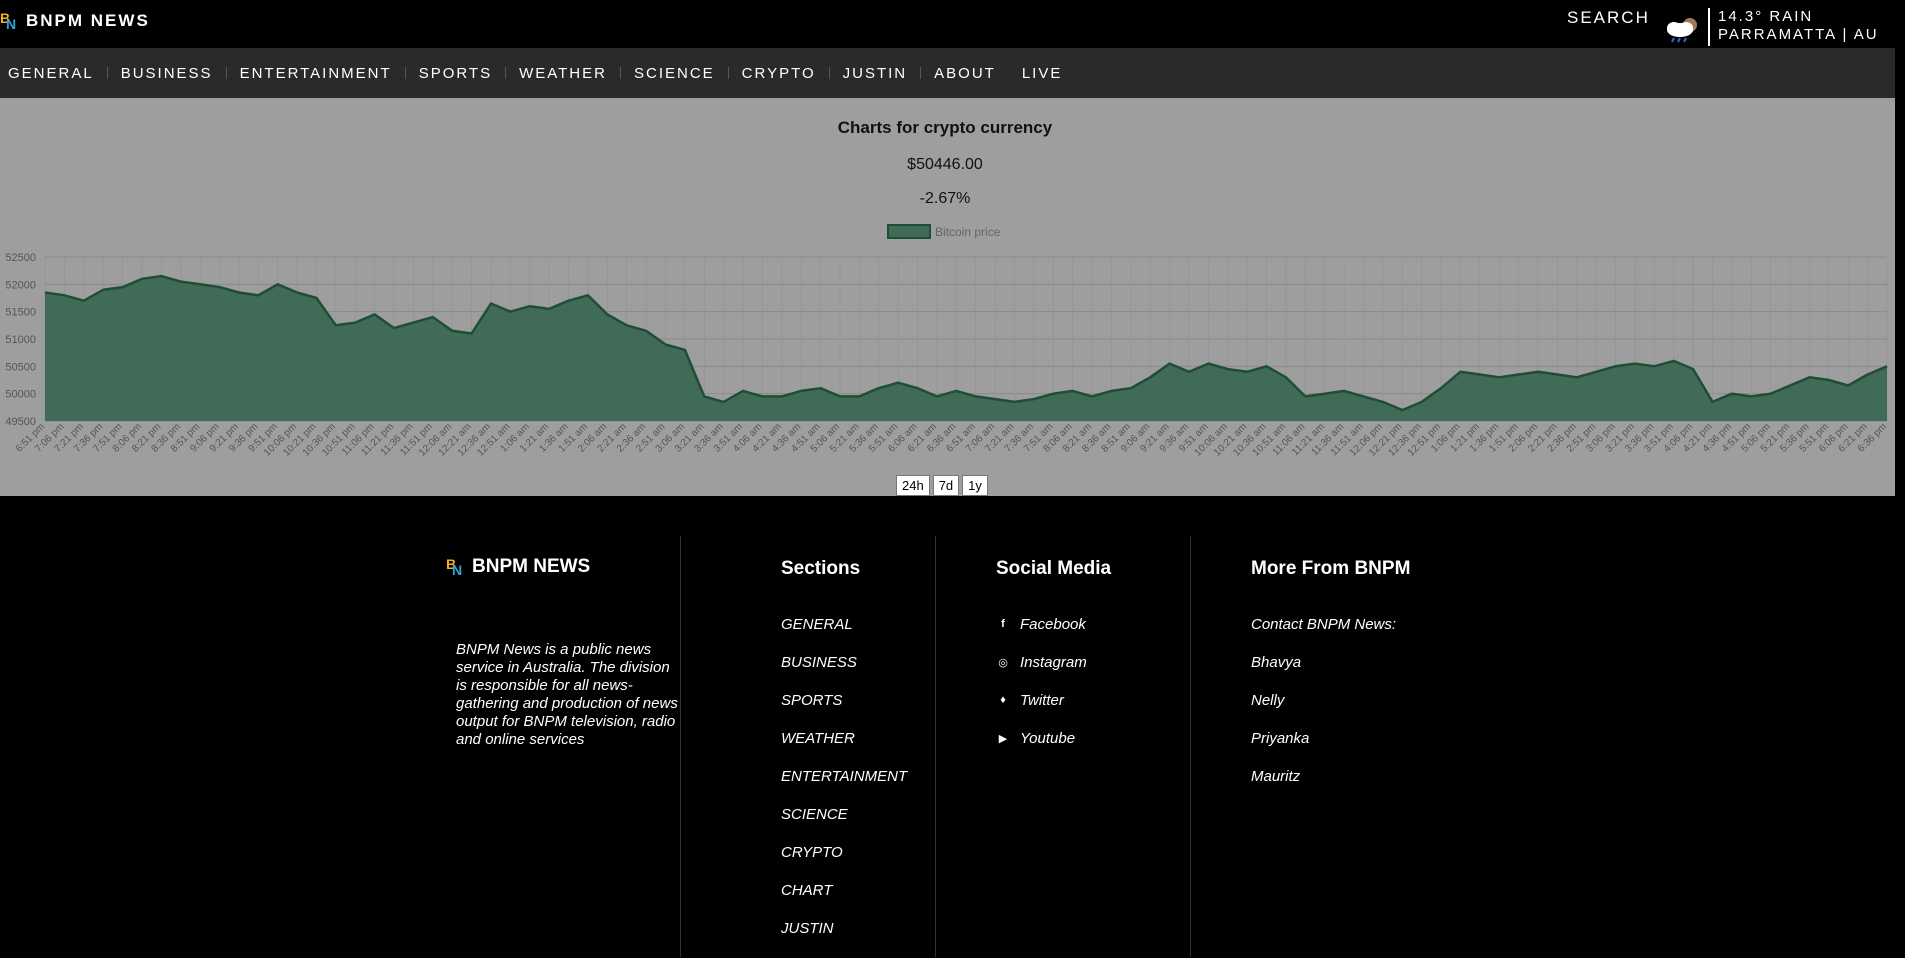 Image resolution: width=1905 pixels, height=958 pixels. Describe the element at coordinates (455, 73) in the screenshot. I see `nav-item-sports: SPORTS` at that location.